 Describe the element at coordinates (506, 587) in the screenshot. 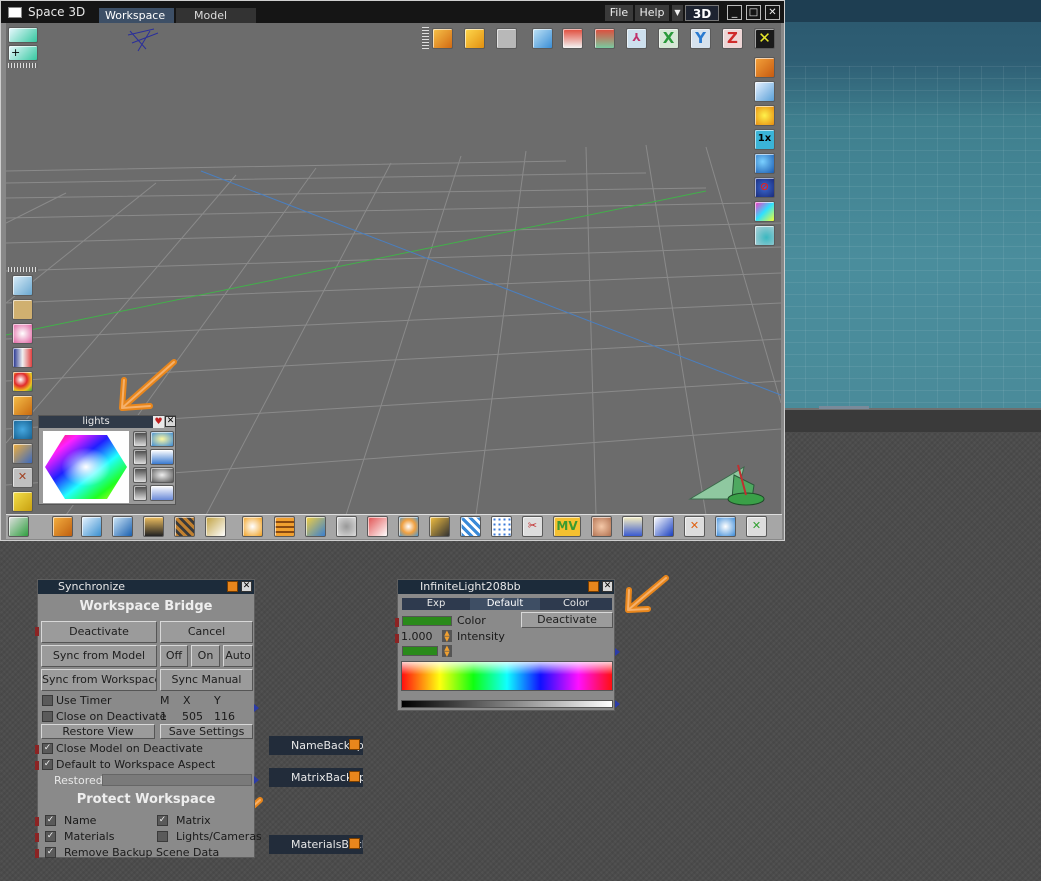

I see `infinite-light-title: InfiniteLight208bb` at that location.